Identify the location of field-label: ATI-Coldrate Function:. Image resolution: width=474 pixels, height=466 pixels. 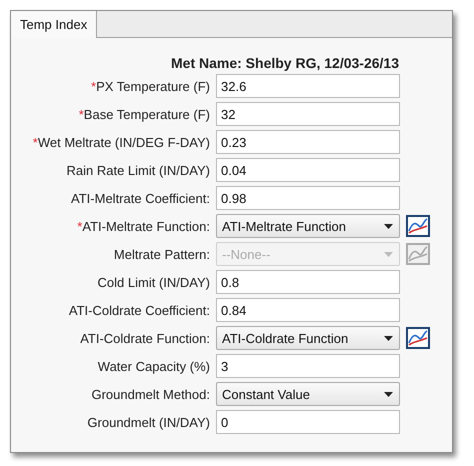
(145, 338).